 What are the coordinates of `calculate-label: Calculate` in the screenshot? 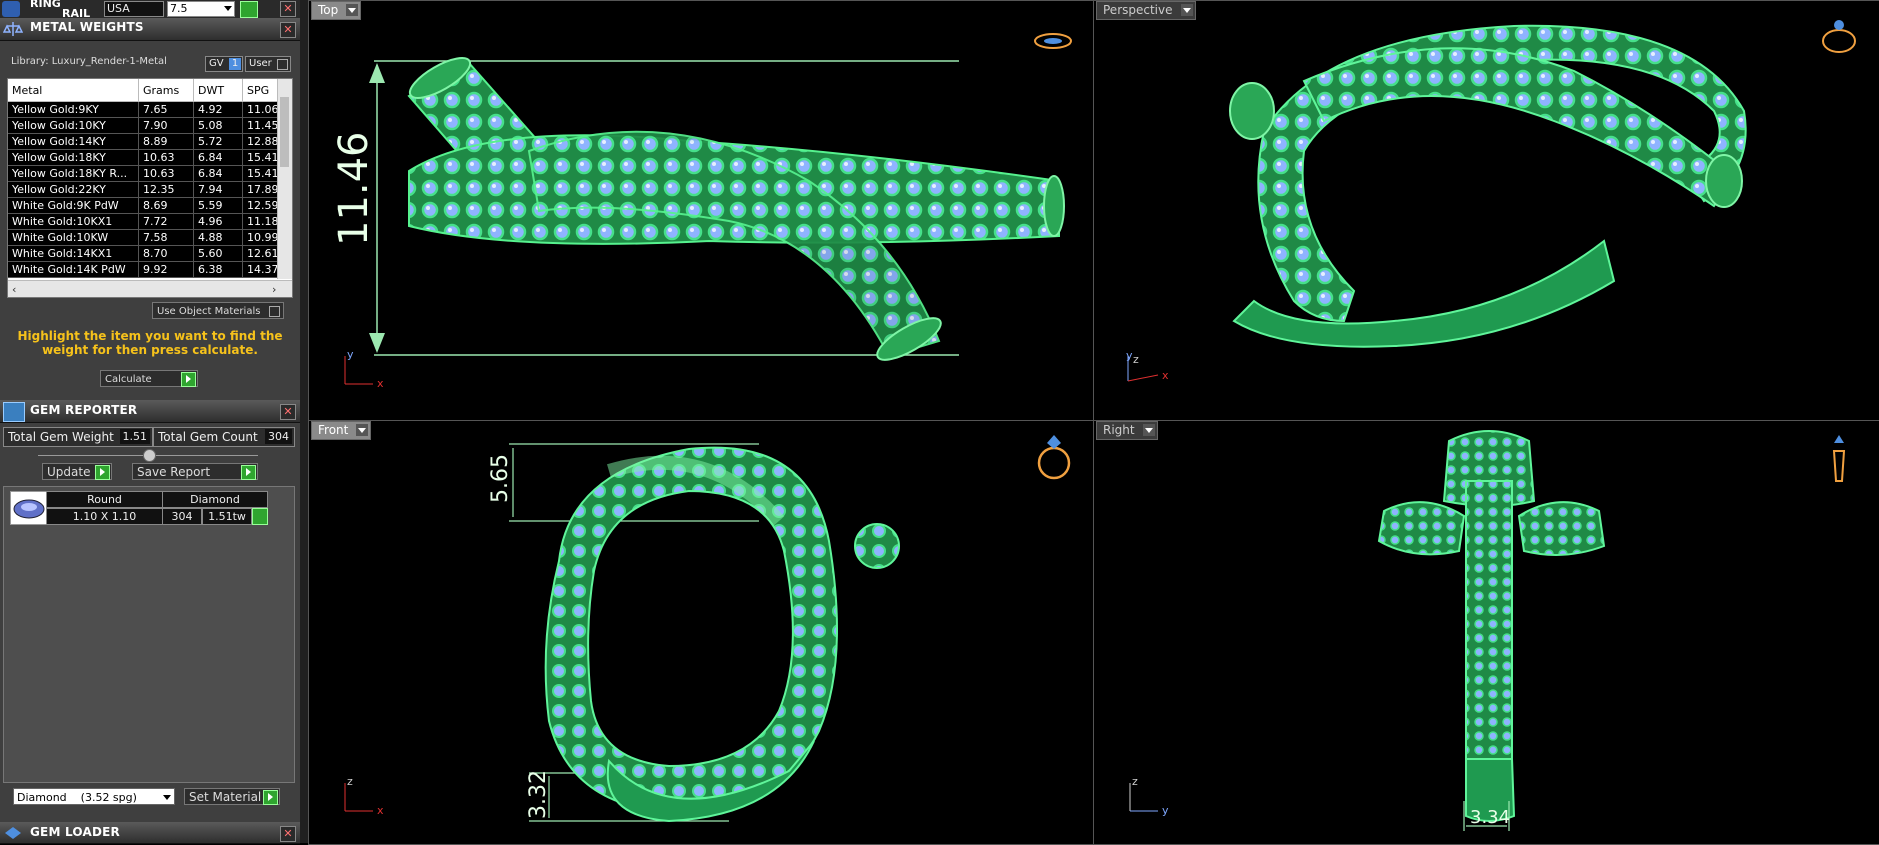 It's located at (128, 379).